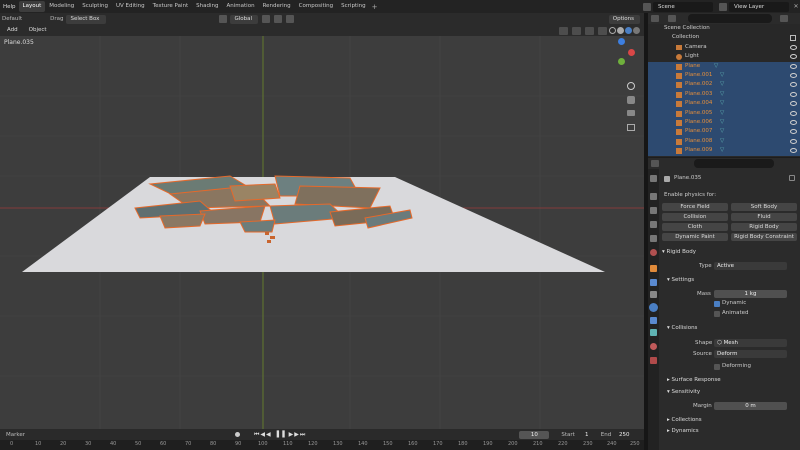 The width and height of the screenshot is (800, 450). I want to click on shading-wireframe-icon, so click(612, 30).